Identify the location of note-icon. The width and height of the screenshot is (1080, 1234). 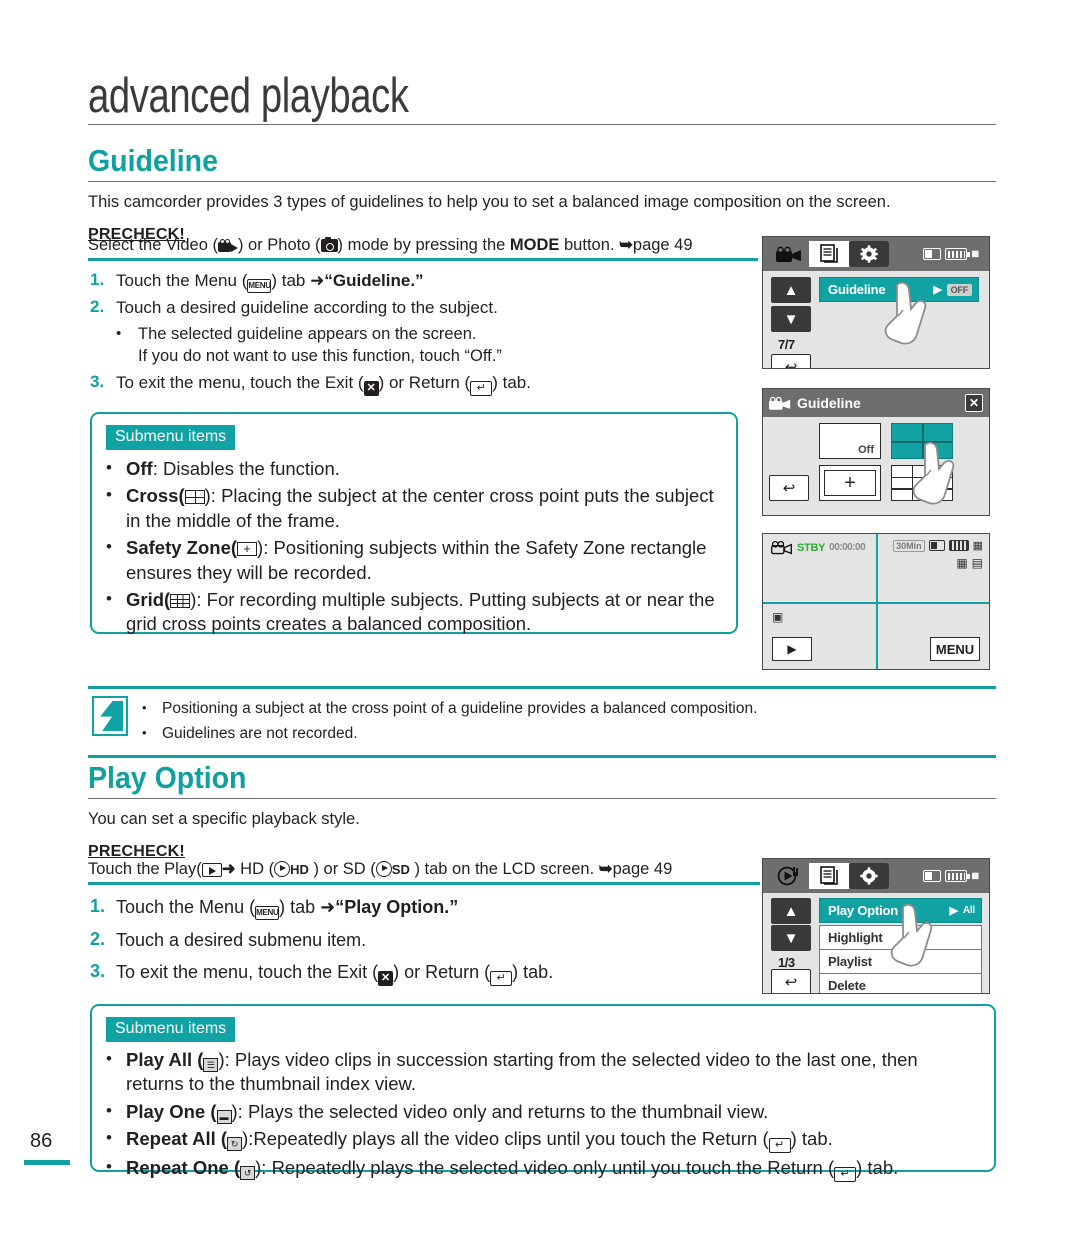
(110, 716).